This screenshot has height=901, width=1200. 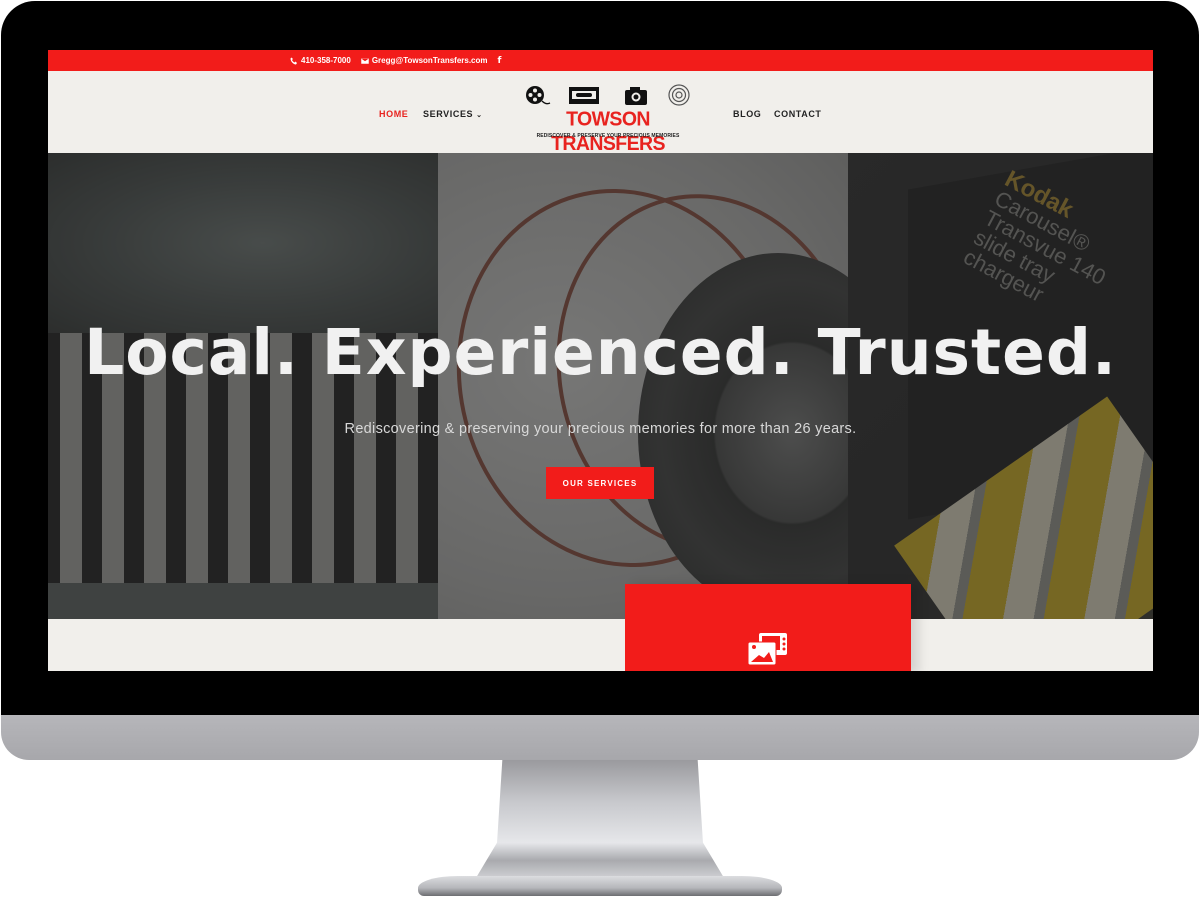 What do you see at coordinates (600, 645) in the screenshot?
I see `content-section` at bounding box center [600, 645].